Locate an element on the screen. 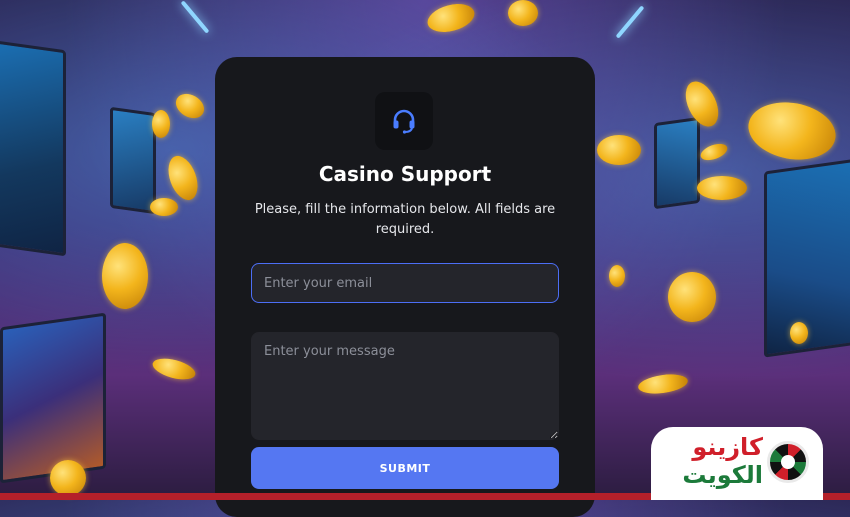  brand-logo: كازينو الكويت is located at coordinates (737, 463).